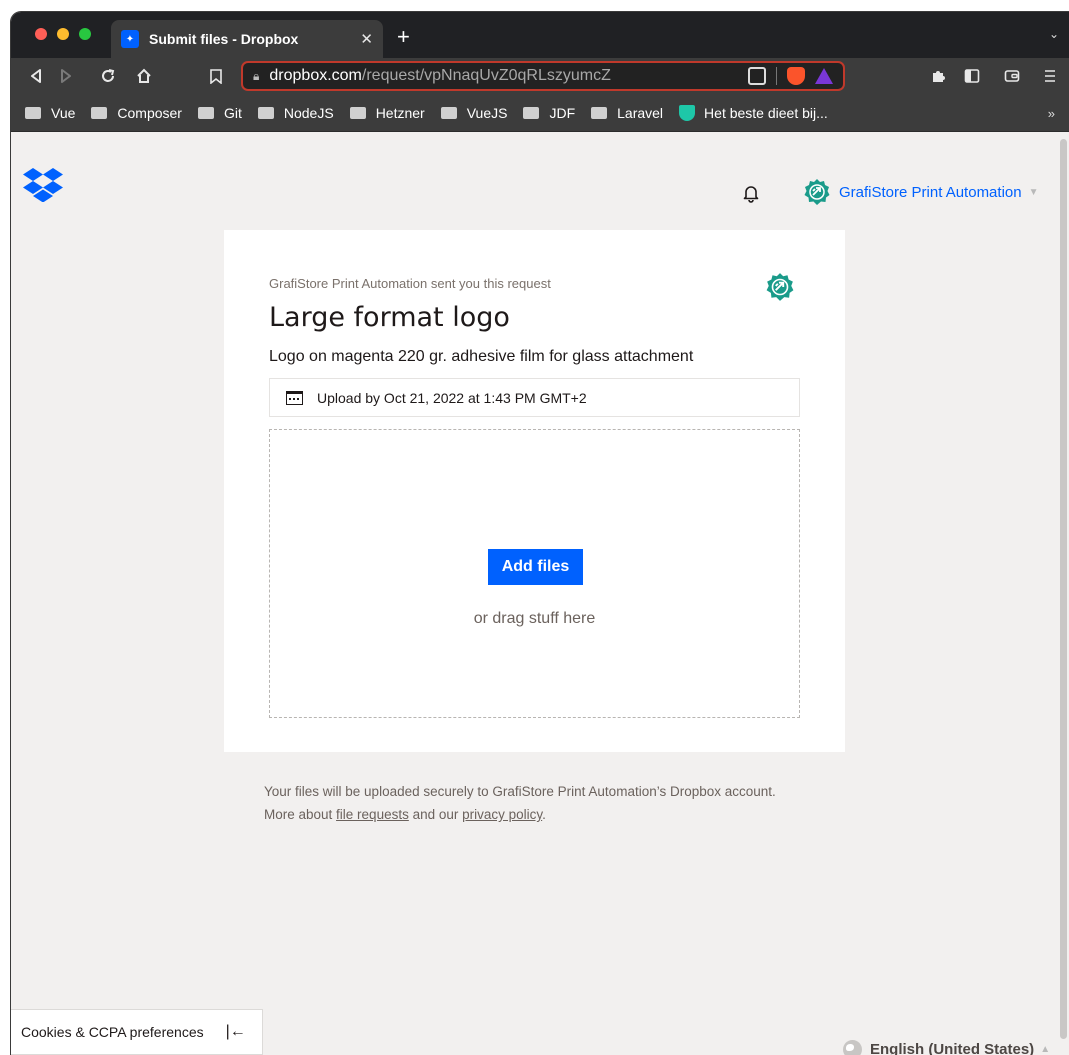 This screenshot has height=1055, width=1069. I want to click on divider, so click(776, 76).